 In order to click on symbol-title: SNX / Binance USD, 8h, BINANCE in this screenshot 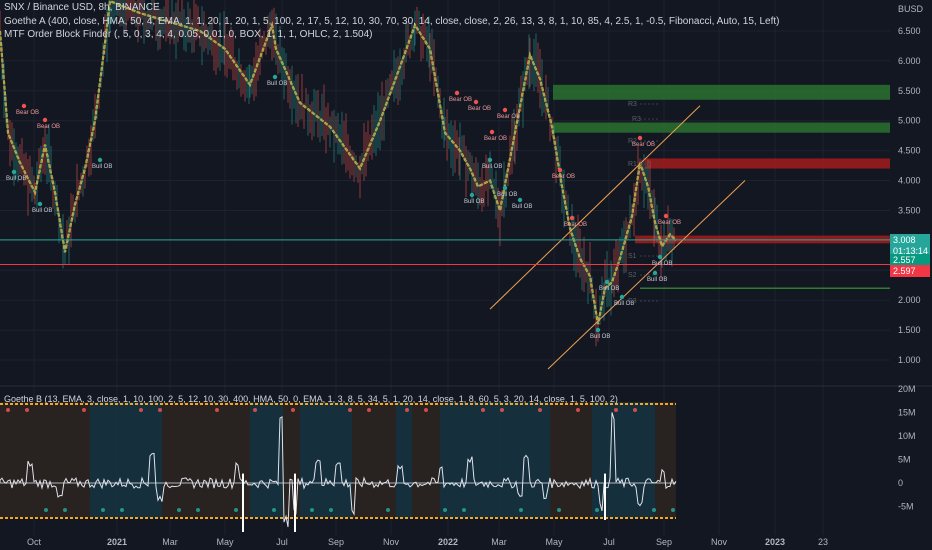, I will do `click(82, 7)`.